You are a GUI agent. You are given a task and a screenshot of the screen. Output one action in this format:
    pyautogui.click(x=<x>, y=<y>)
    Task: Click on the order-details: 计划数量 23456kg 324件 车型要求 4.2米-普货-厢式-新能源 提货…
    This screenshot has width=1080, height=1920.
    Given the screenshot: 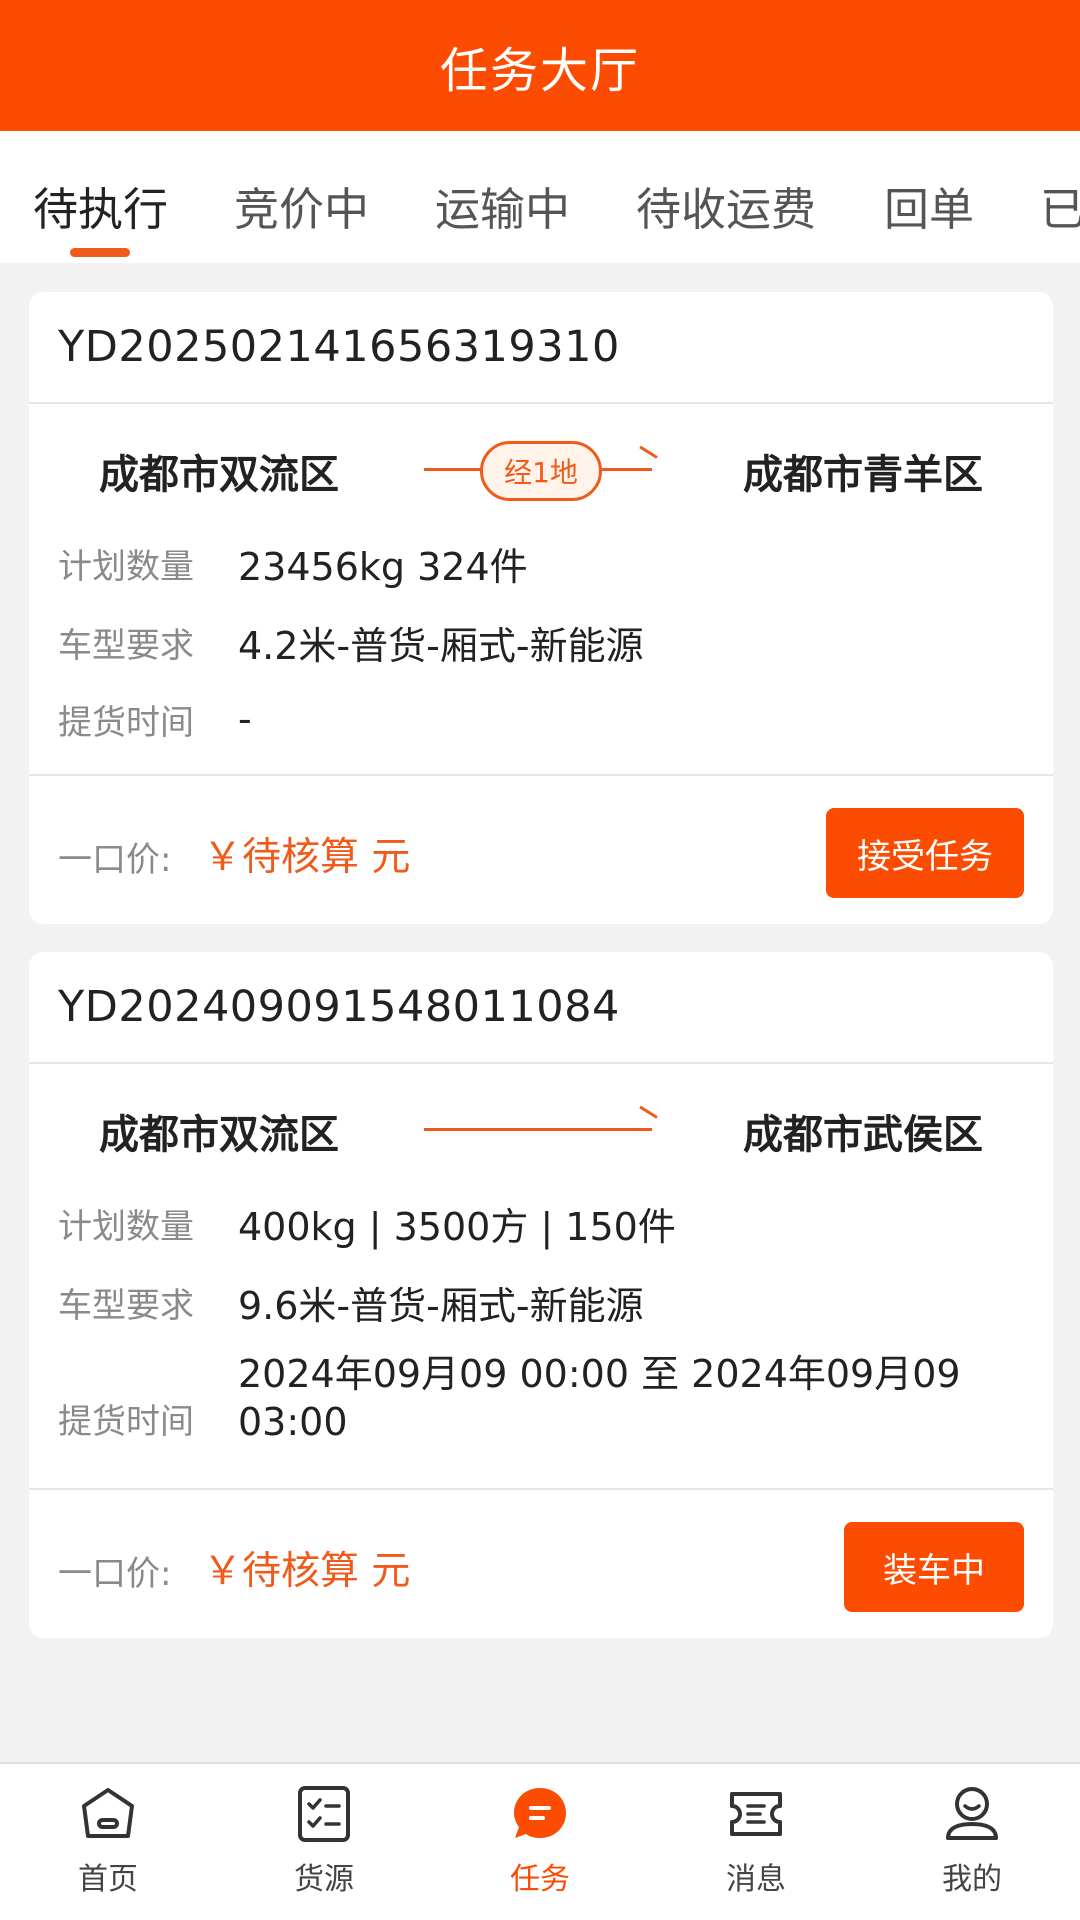 What is the action you would take?
    pyautogui.click(x=541, y=640)
    